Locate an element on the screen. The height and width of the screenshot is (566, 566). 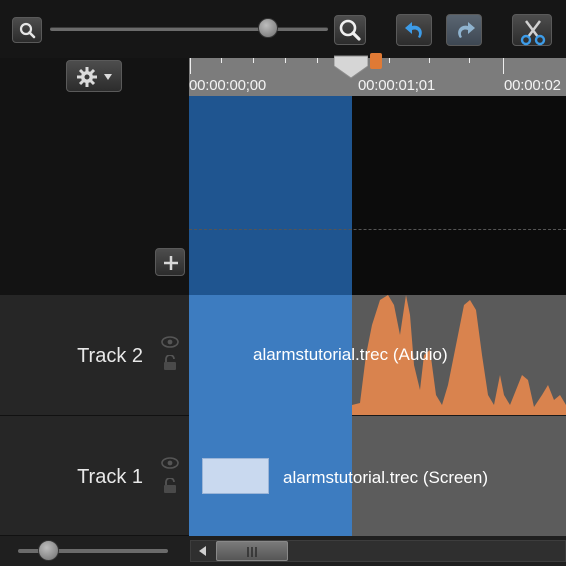
ruler-time-label: 00:00:00;00 is located at coordinates (228, 85).